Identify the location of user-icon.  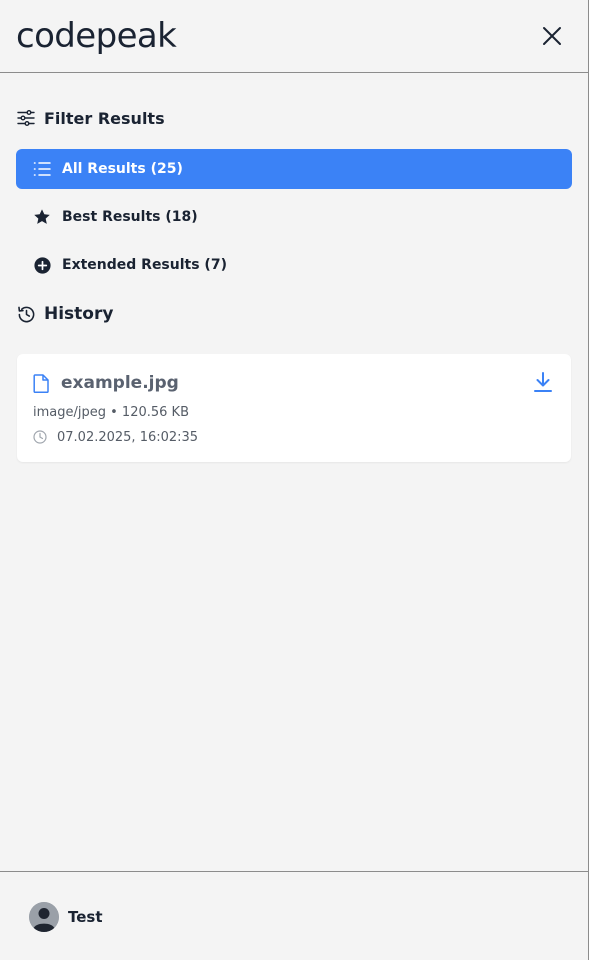
(44, 917).